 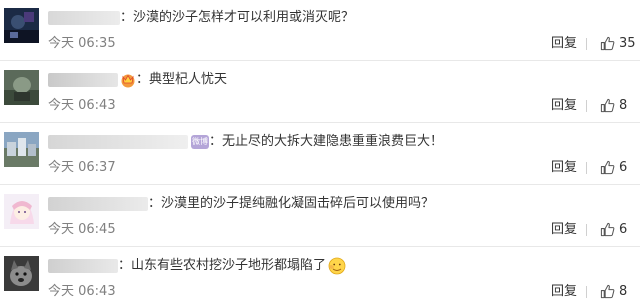 I want to click on comment-text: ：无止尽的大拆大建隐患重重浪费巨大！, so click(x=326, y=141).